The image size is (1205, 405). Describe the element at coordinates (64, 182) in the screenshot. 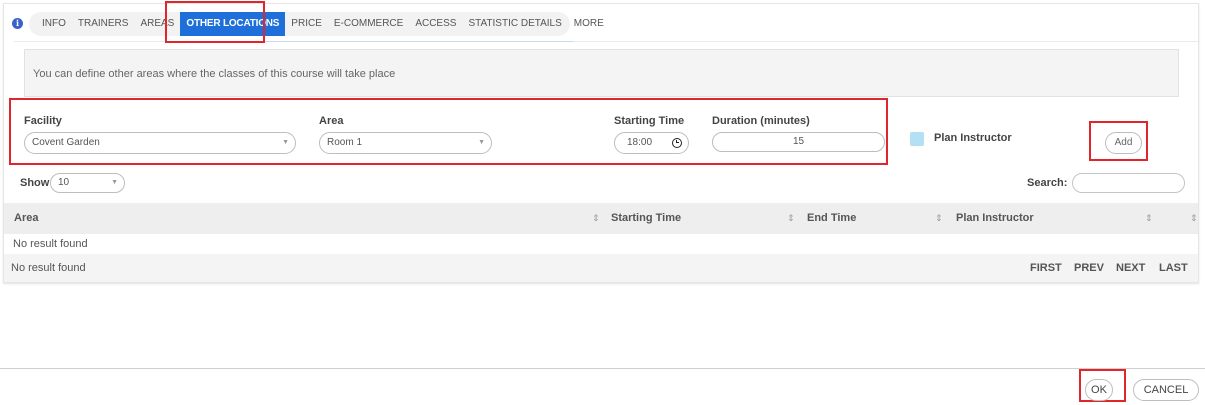

I see `page-size-value: 10` at that location.